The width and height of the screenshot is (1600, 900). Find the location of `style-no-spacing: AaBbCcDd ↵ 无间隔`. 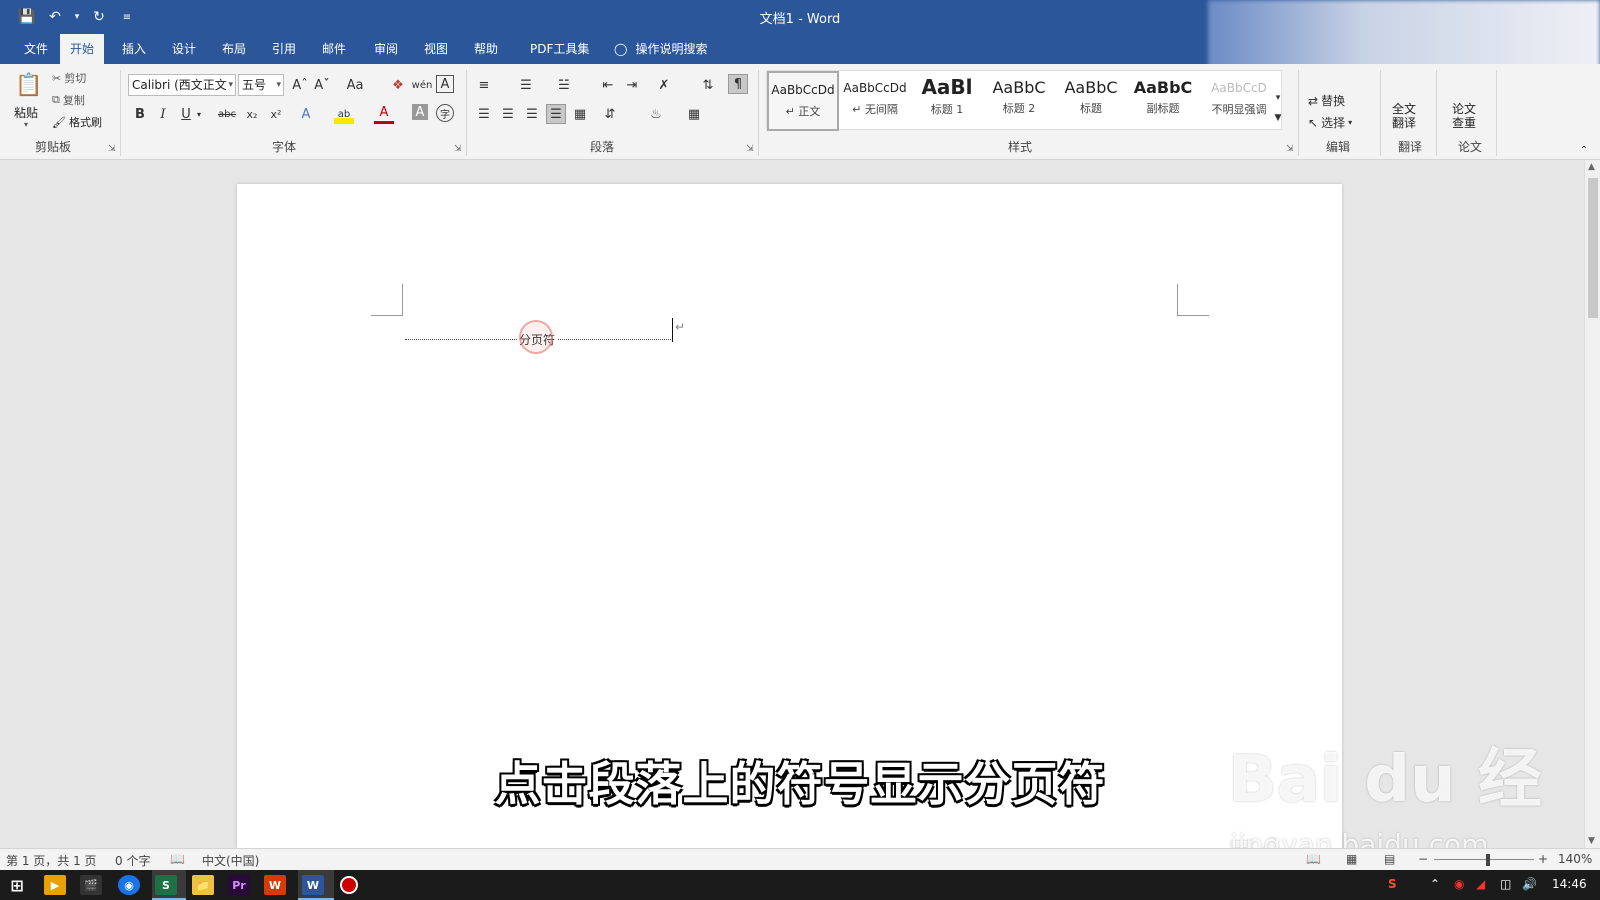

style-no-spacing: AaBbCcDd ↵ 无间隔 is located at coordinates (875, 101).